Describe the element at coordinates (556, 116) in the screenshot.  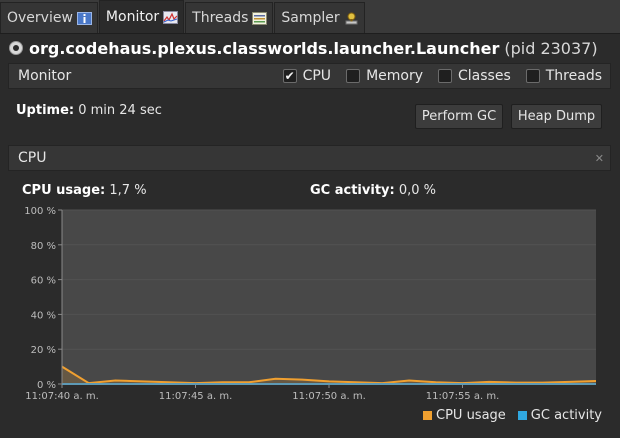
I see `heap-dump-button: Heap Dump` at that location.